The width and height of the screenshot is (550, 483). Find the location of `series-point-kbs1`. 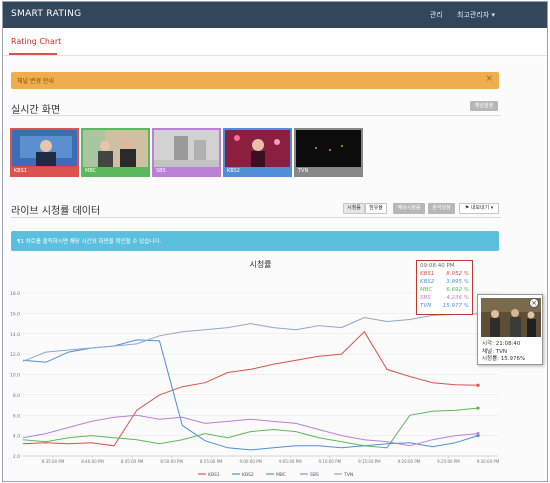

series-point-kbs1 is located at coordinates (478, 385).